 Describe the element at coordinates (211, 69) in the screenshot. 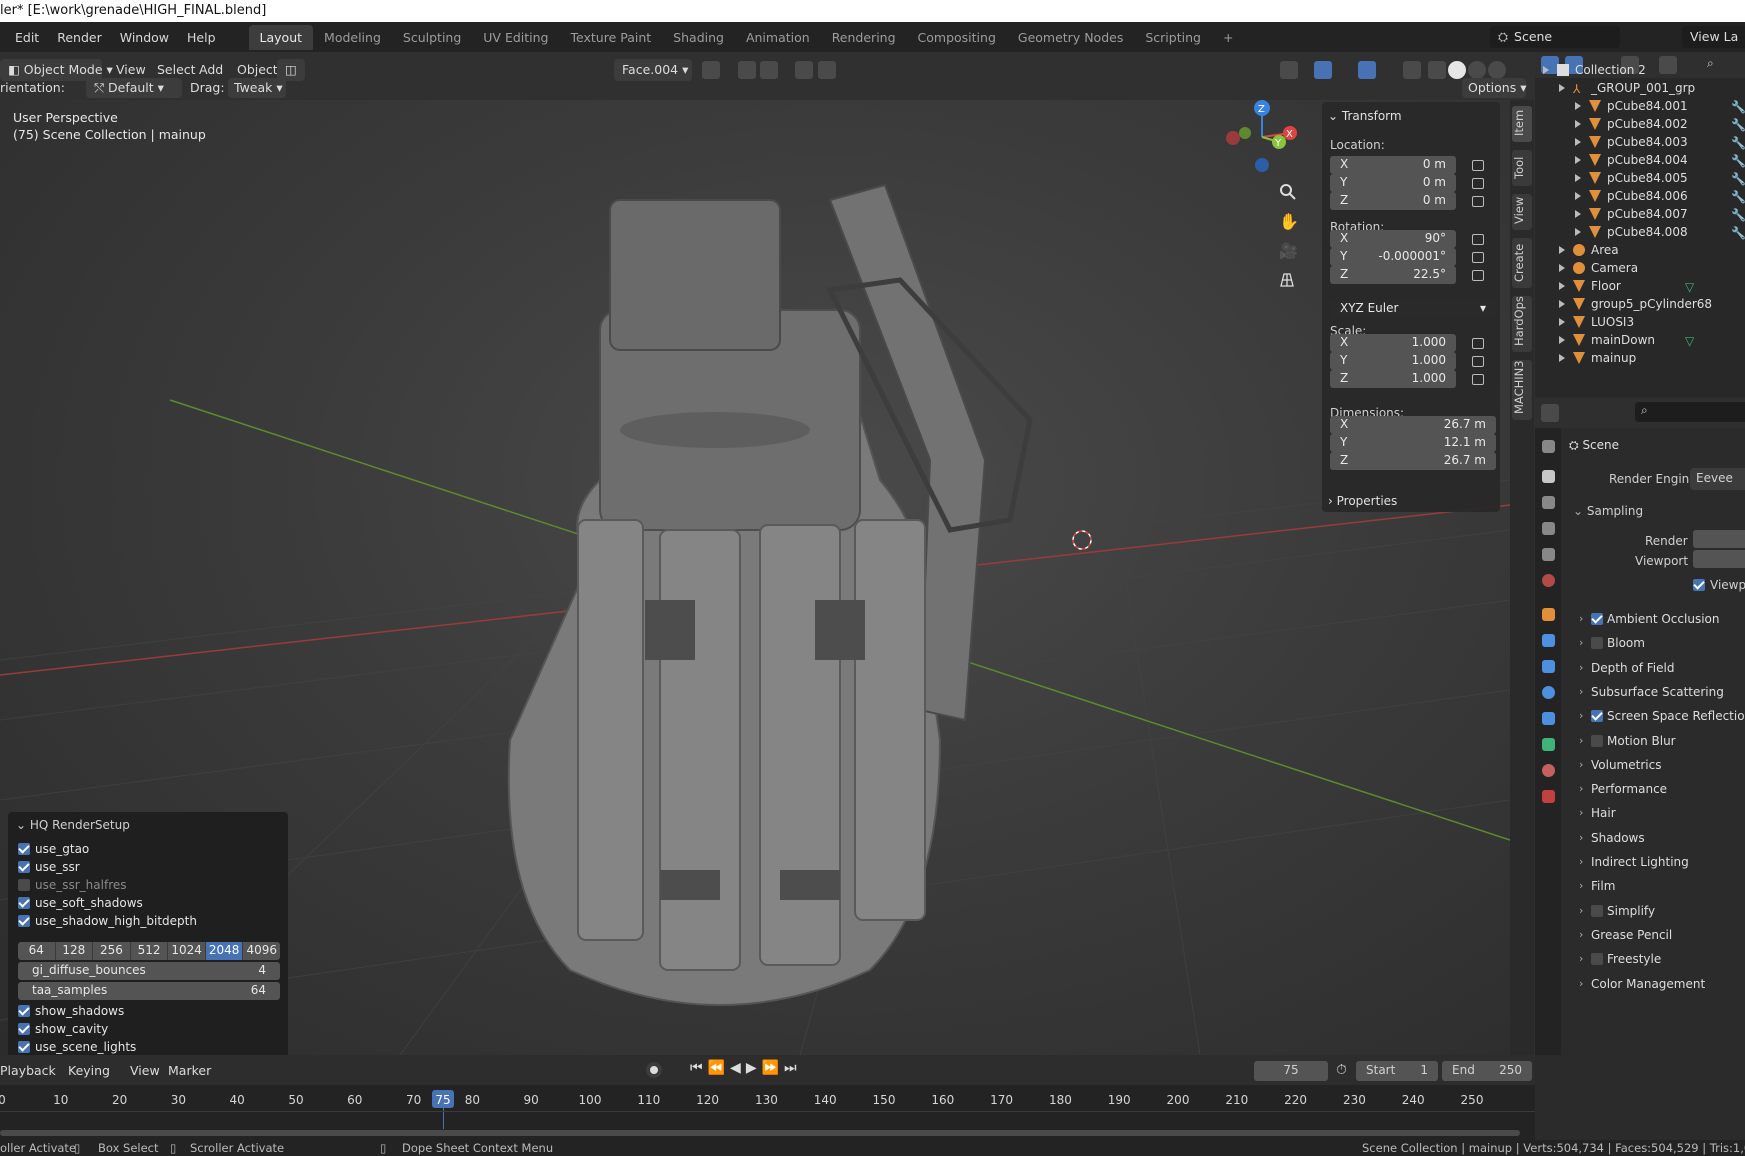

I see `viewport-menu-add: Add` at that location.